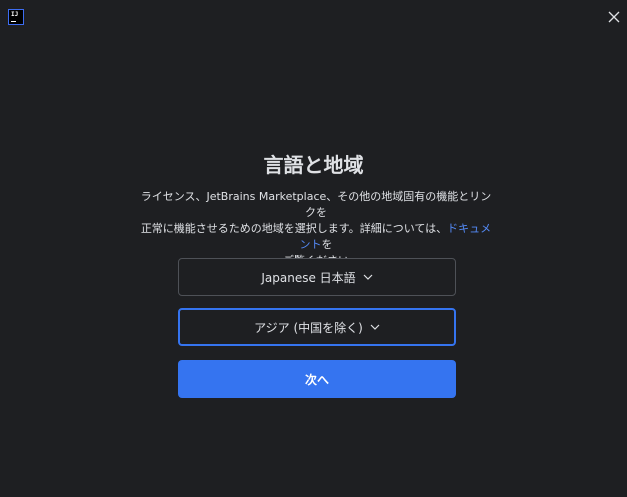  I want to click on close-icon, so click(614, 17).